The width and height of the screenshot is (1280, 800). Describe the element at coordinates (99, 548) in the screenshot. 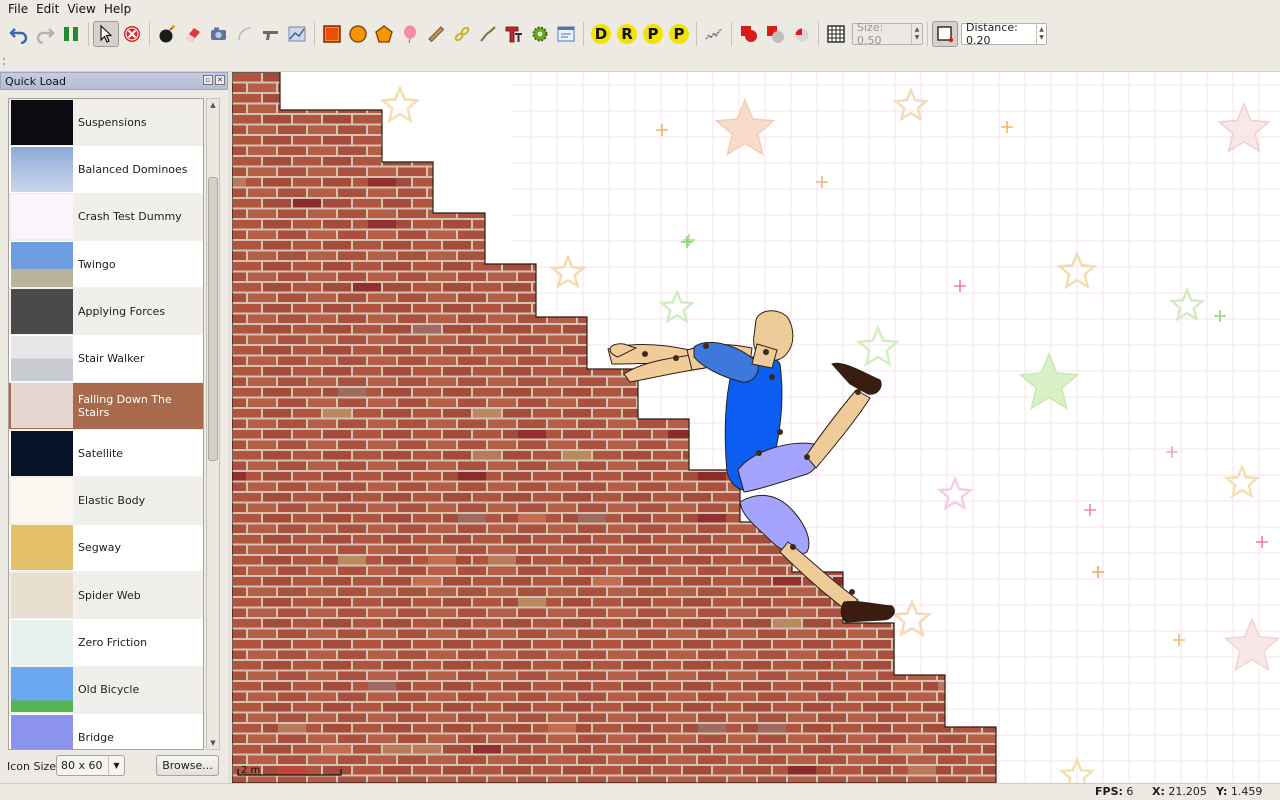

I see `scene-list-item-label: Segway` at that location.